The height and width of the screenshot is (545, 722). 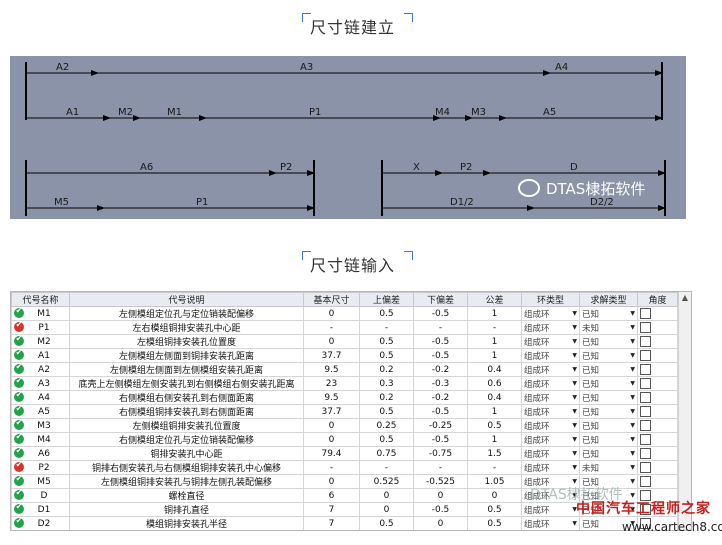 I want to click on cell-upper-deviation: 0.25, so click(x=386, y=425).